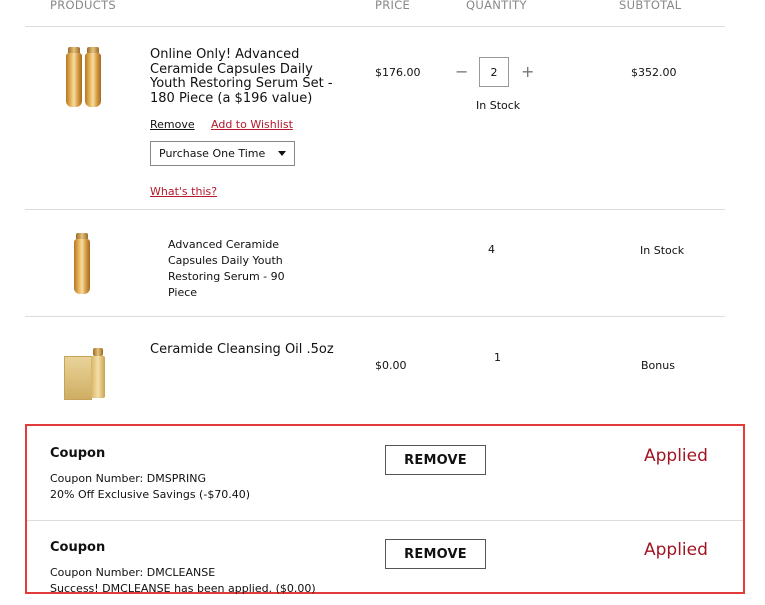 This screenshot has width=765, height=605. I want to click on coupon-detail: 20% Off Exclusive Savings (-$70.40), so click(150, 494).